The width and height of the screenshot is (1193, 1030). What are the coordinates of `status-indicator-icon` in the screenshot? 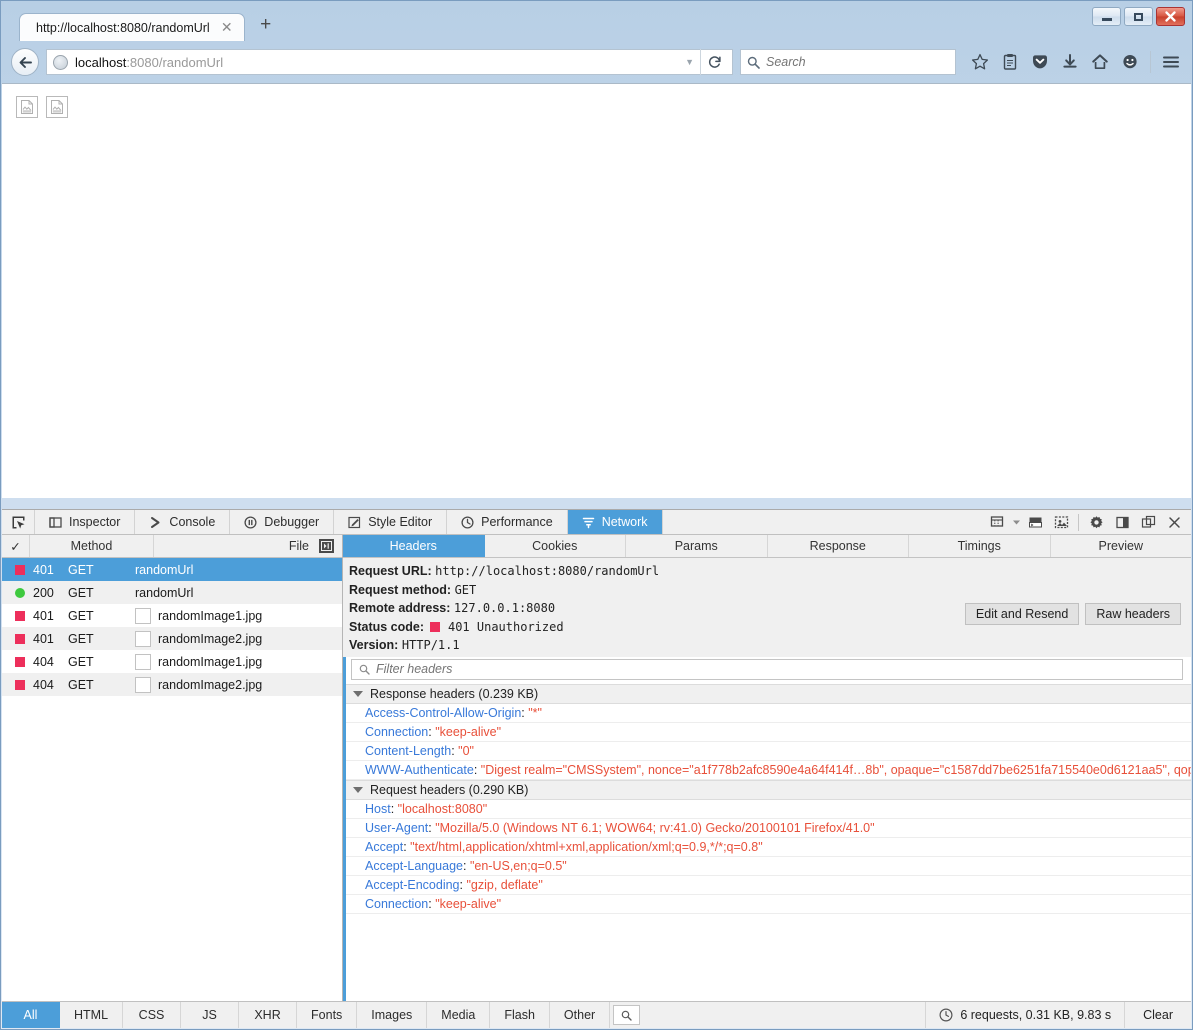 It's located at (20, 661).